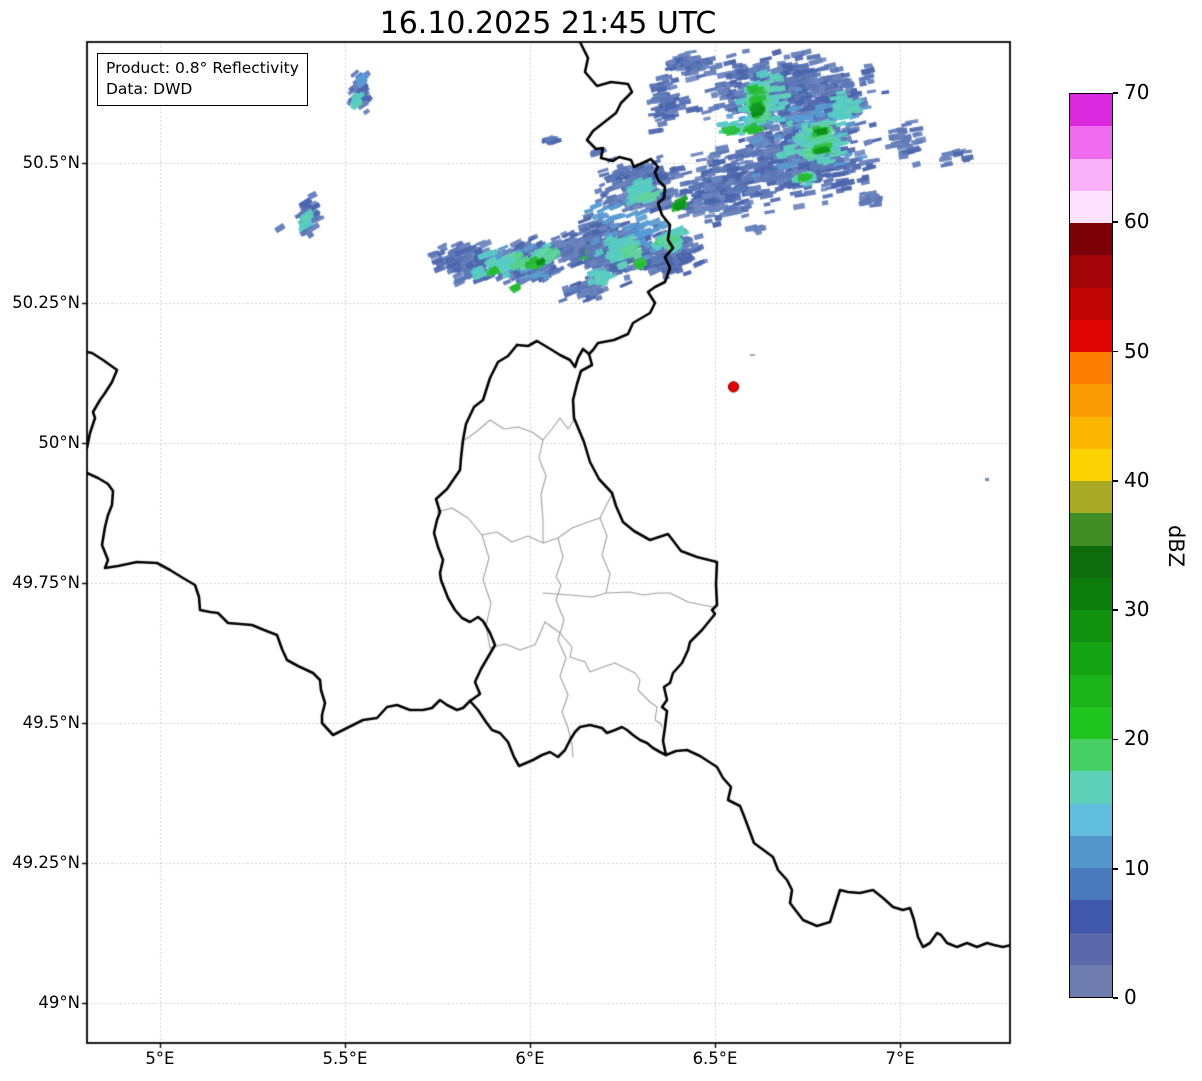 The image size is (1202, 1081). What do you see at coordinates (900, 1058) in the screenshot?
I see `x-tick-label: 7°E` at bounding box center [900, 1058].